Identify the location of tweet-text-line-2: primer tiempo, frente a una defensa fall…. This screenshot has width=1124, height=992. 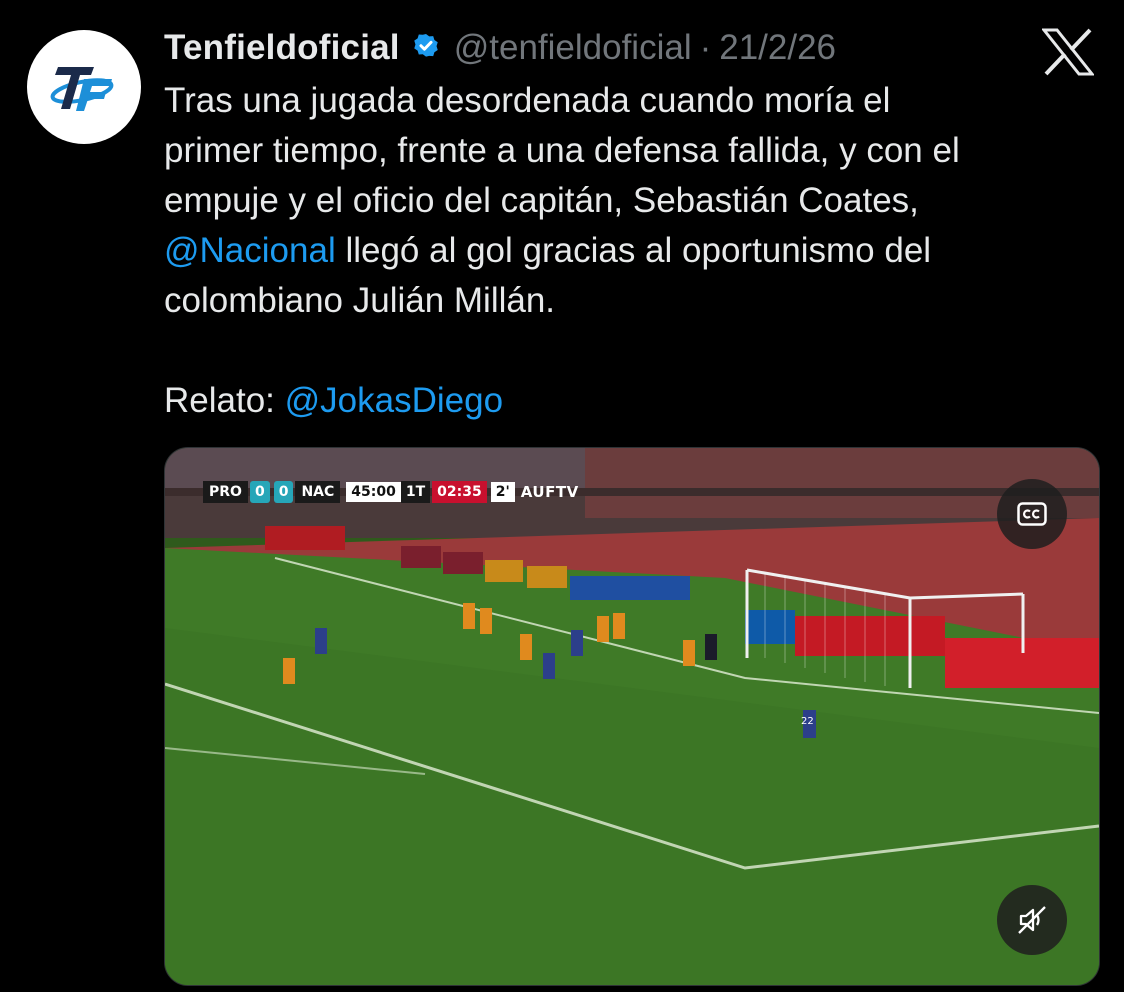
(562, 150).